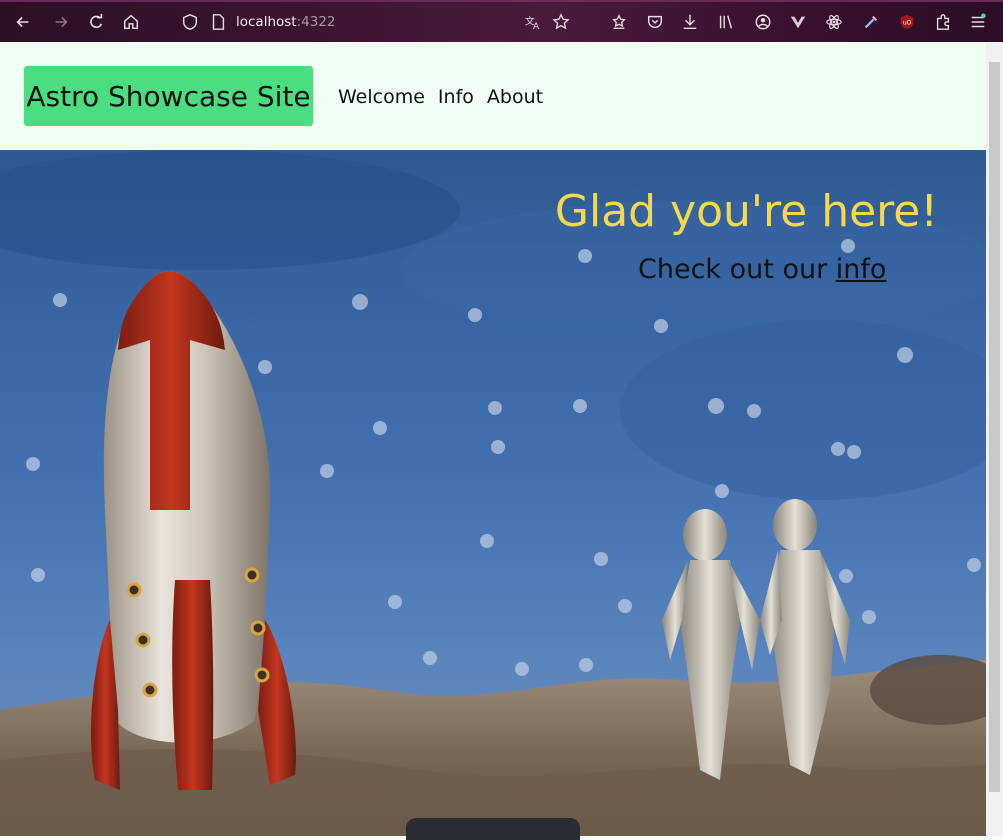 Image resolution: width=1003 pixels, height=840 pixels. Describe the element at coordinates (168, 96) in the screenshot. I see `site-brand-button: Astro Showcase Site` at that location.